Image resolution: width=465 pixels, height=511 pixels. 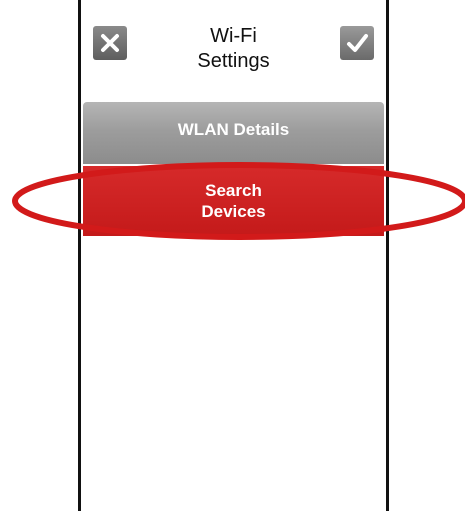 I want to click on confirm-button, so click(x=357, y=43).